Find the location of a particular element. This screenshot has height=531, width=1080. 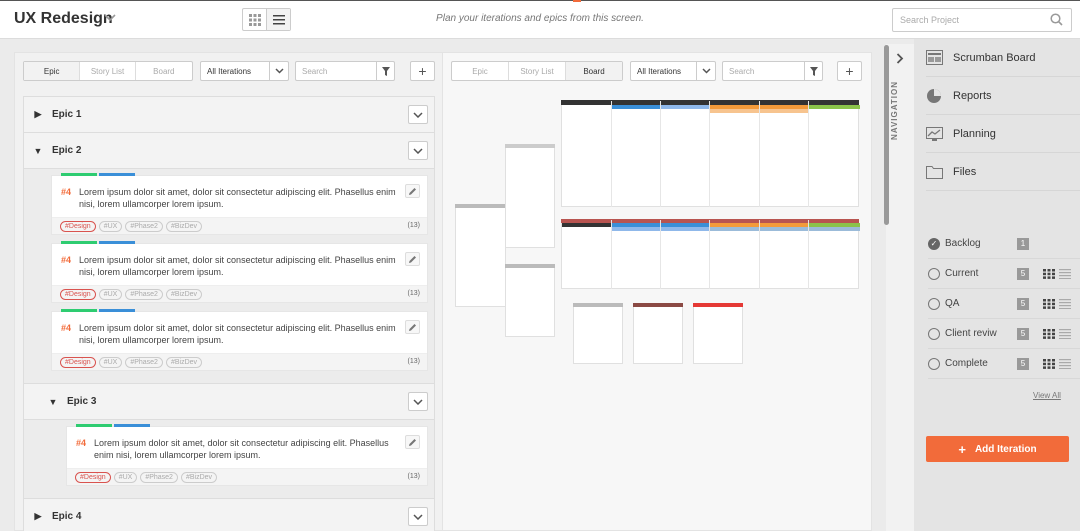

sidebar-item-label: Scrumban Board is located at coordinates (994, 57).